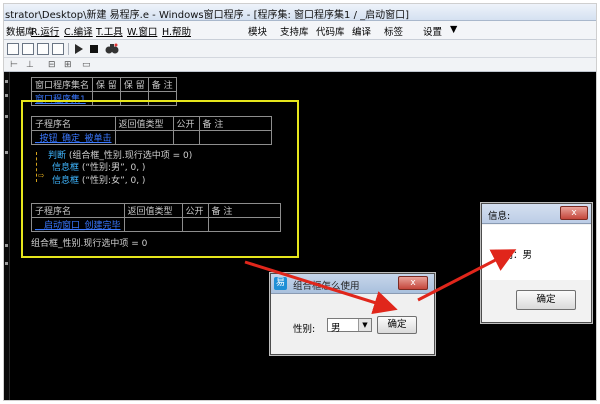 This screenshot has height=404, width=600. What do you see at coordinates (142, 31) in the screenshot?
I see `menu-window: W.窗口` at bounding box center [142, 31].